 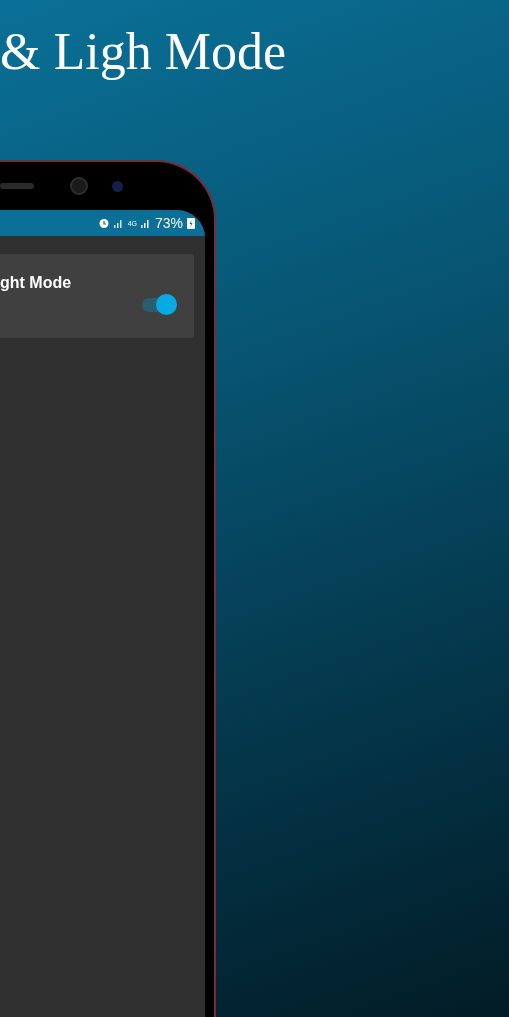 What do you see at coordinates (143, 51) in the screenshot?
I see `page-heading: & Ligh Mode` at bounding box center [143, 51].